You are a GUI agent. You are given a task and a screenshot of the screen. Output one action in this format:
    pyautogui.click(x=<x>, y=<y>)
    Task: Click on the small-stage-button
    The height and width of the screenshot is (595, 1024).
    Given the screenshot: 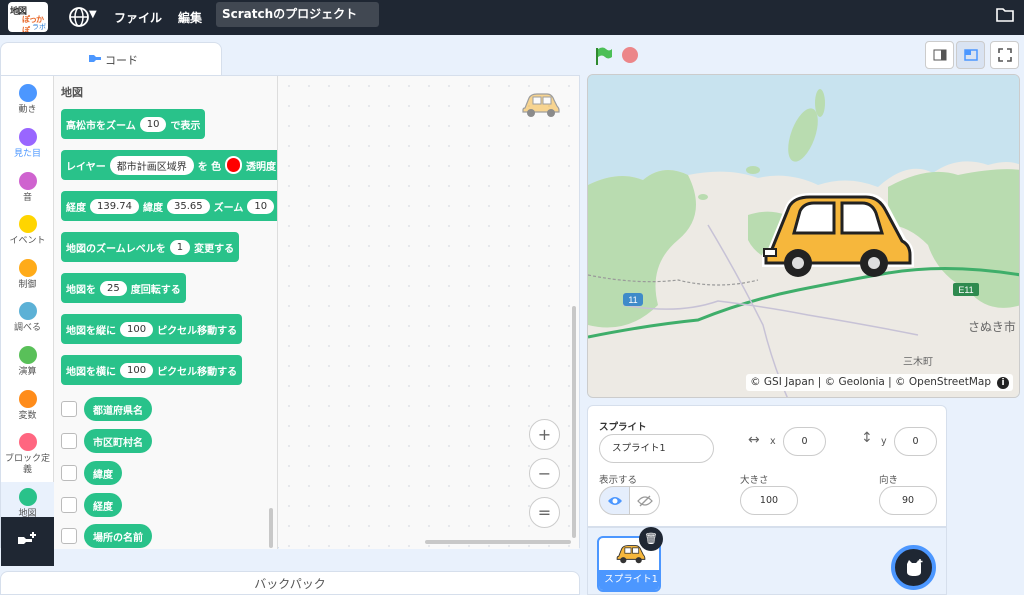 What is the action you would take?
    pyautogui.click(x=939, y=55)
    